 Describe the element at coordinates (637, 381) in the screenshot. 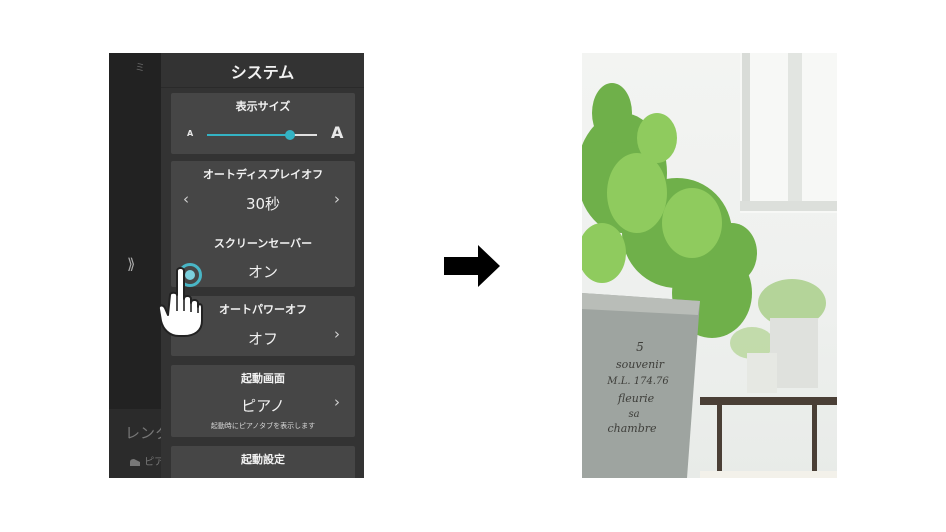

I see `svg-text: M.L. 174.76` at that location.